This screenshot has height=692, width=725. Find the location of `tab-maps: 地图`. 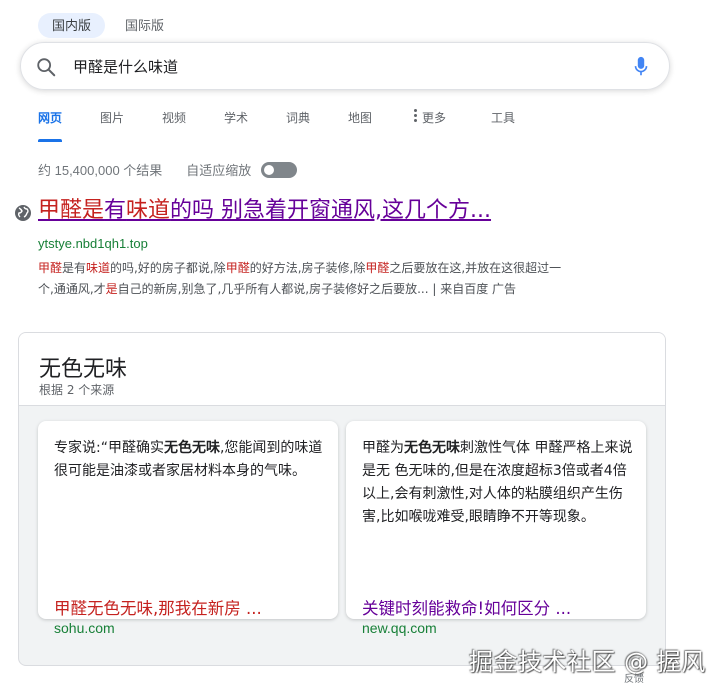

tab-maps: 地图 is located at coordinates (360, 120).